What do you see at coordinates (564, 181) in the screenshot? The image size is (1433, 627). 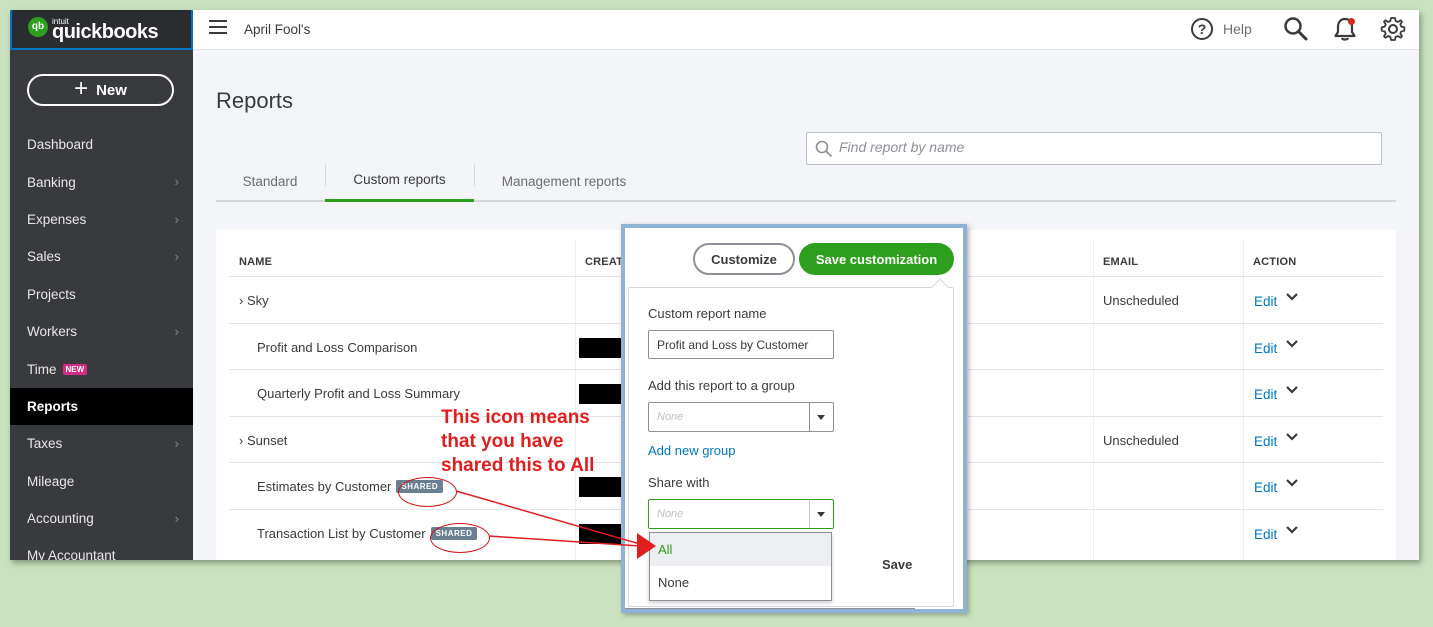 I see `tab-management-reports: Management reports` at bounding box center [564, 181].